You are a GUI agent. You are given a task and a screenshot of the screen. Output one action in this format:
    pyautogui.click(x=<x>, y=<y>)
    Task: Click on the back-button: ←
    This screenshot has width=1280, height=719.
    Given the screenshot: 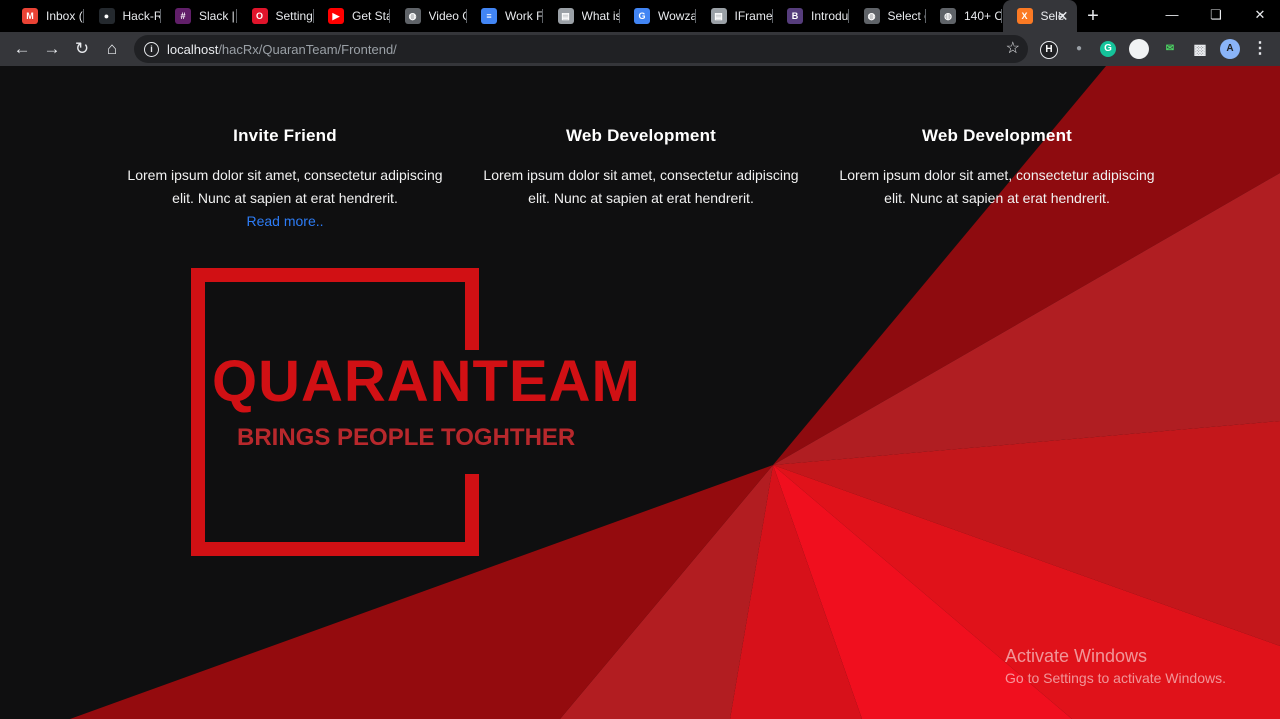 What is the action you would take?
    pyautogui.click(x=22, y=49)
    